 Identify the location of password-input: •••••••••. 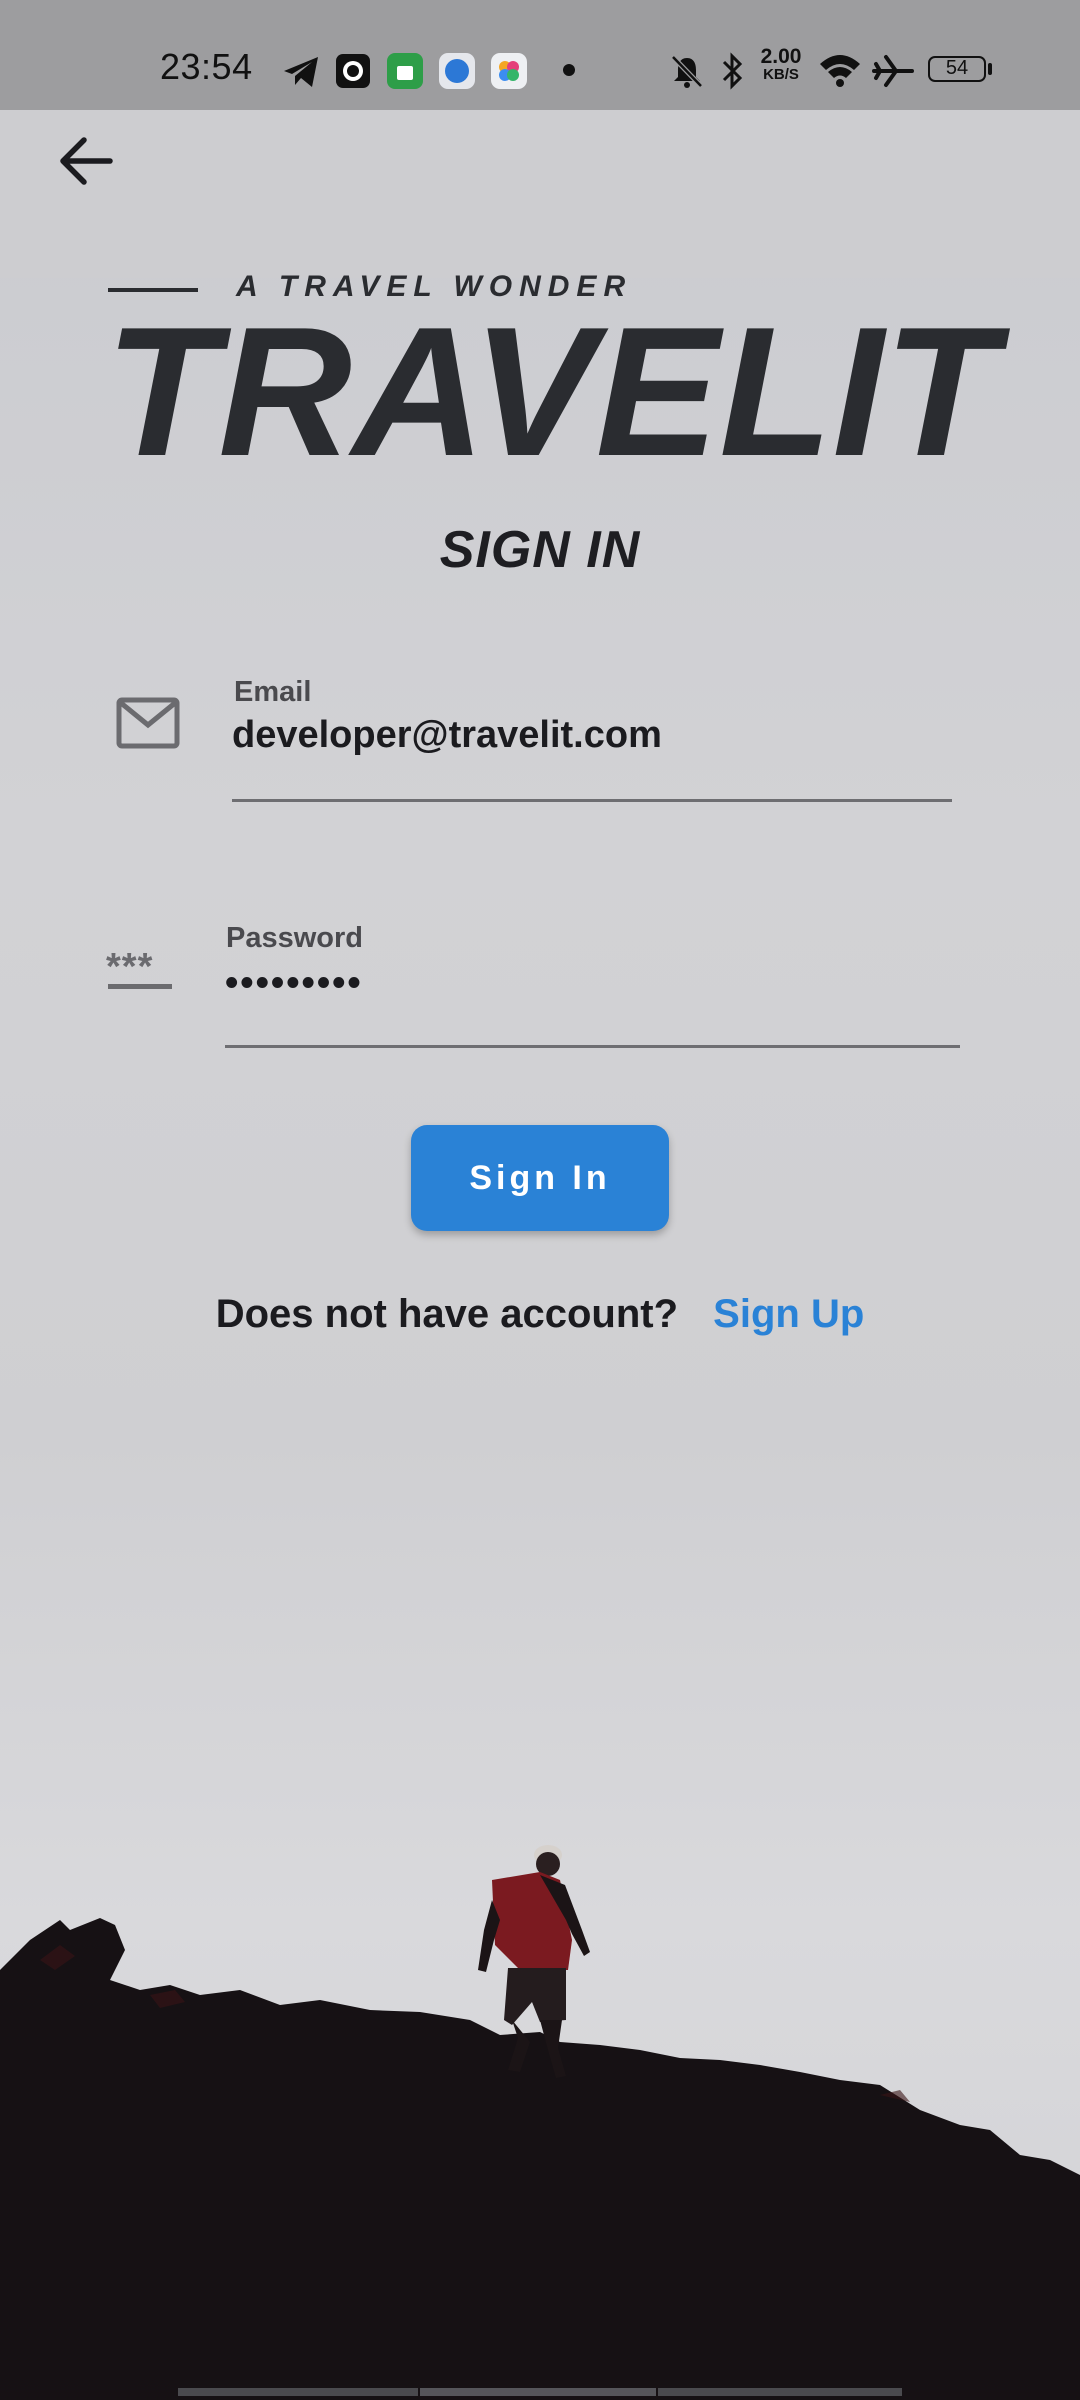
(294, 983).